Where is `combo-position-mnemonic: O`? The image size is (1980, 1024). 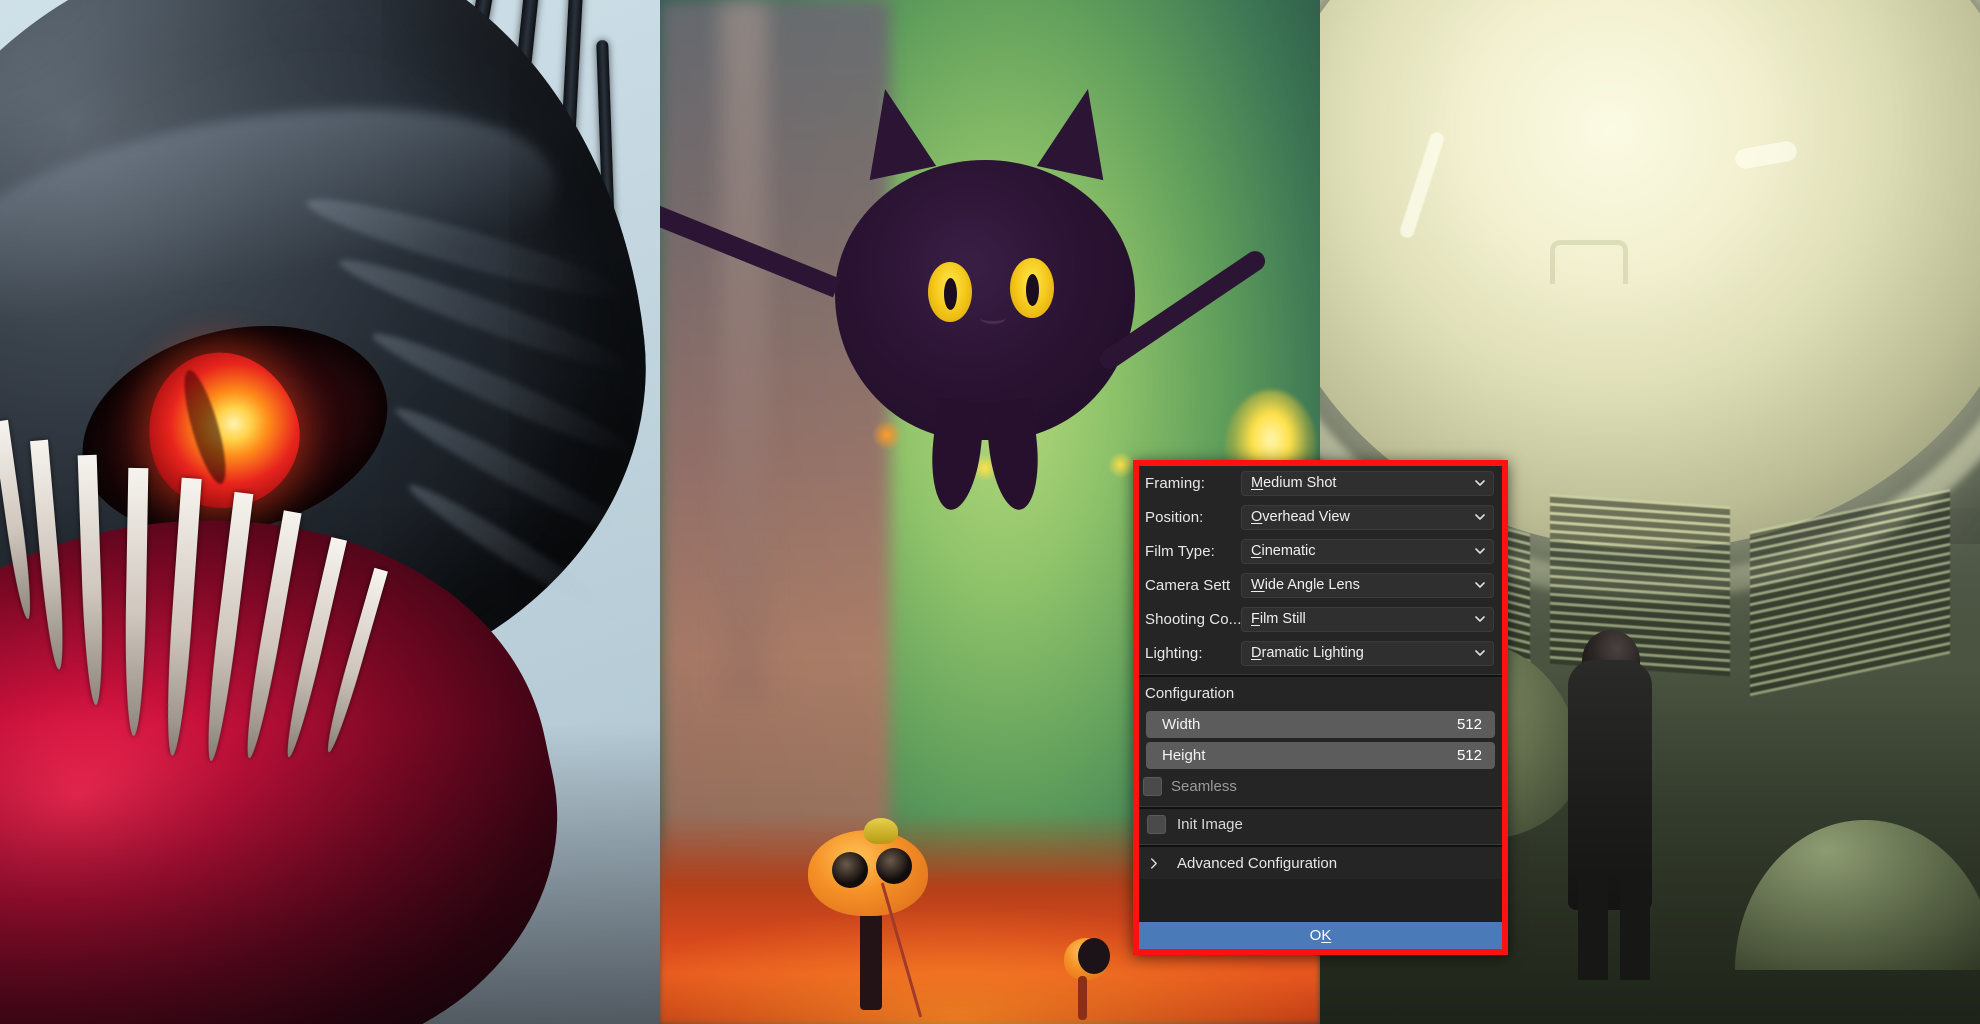
combo-position-mnemonic: O is located at coordinates (1257, 517).